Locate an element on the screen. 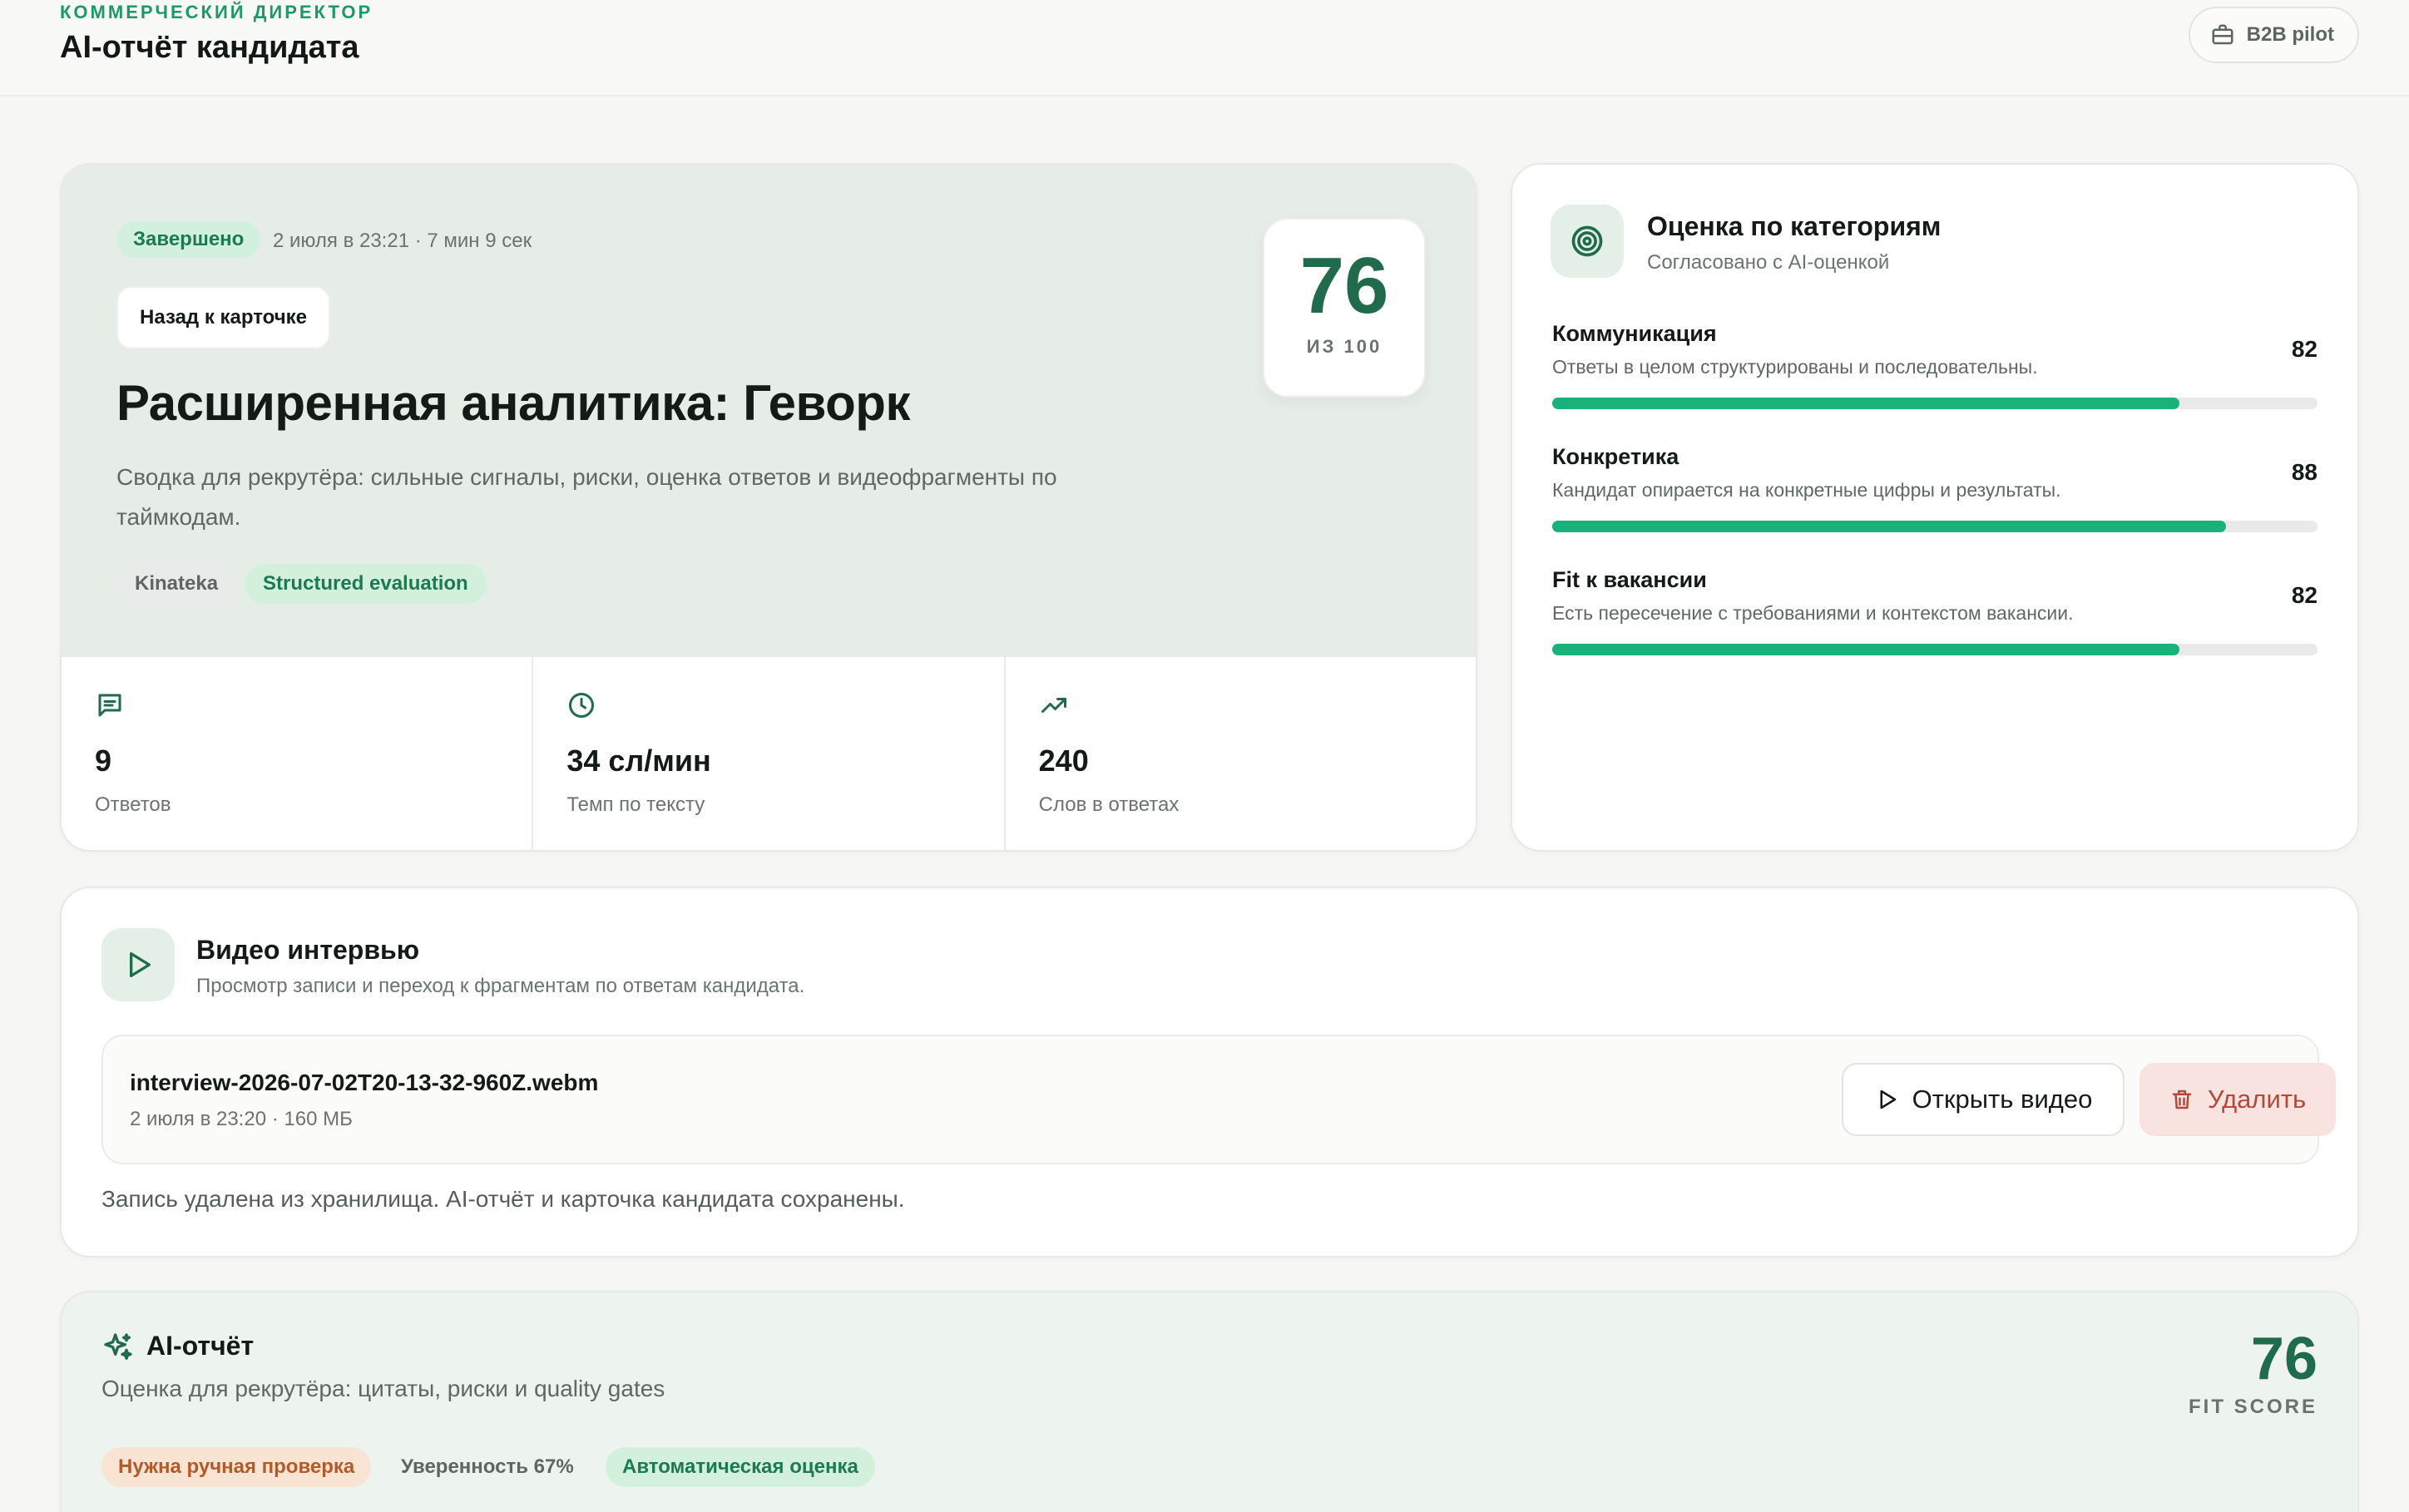 This screenshot has height=1512, width=2409. confidence-badge: Уверенность 67% is located at coordinates (487, 1466).